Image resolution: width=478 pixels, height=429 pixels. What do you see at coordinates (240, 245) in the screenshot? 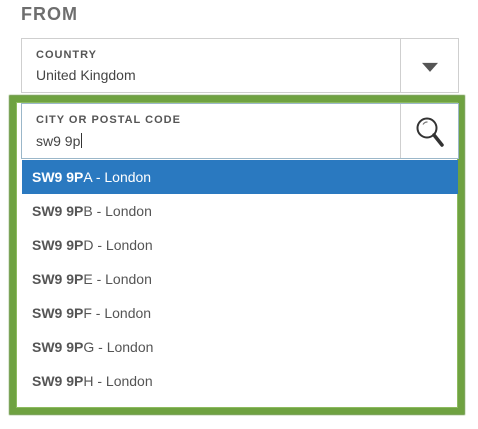
I see `suggestion-item: SW9 9PD - London` at bounding box center [240, 245].